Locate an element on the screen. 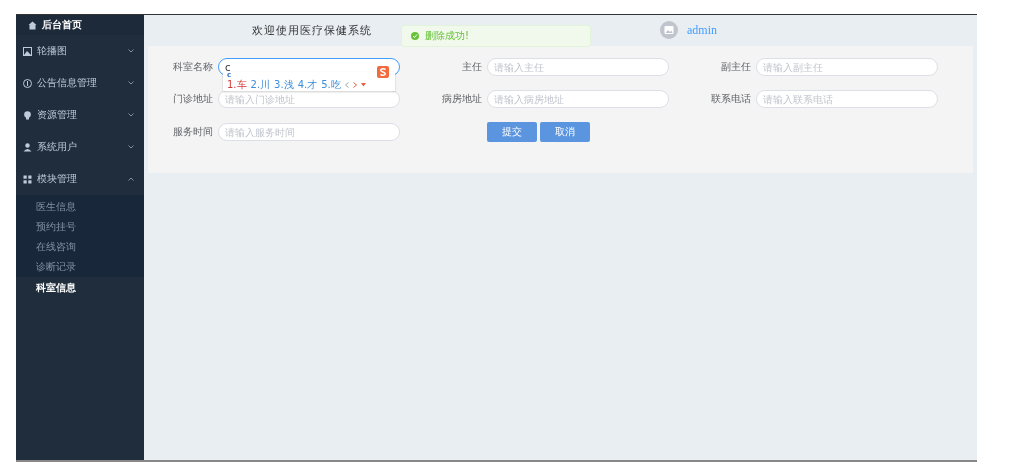 The image size is (1015, 464). field-label: 病房地址 is located at coordinates (461, 99).